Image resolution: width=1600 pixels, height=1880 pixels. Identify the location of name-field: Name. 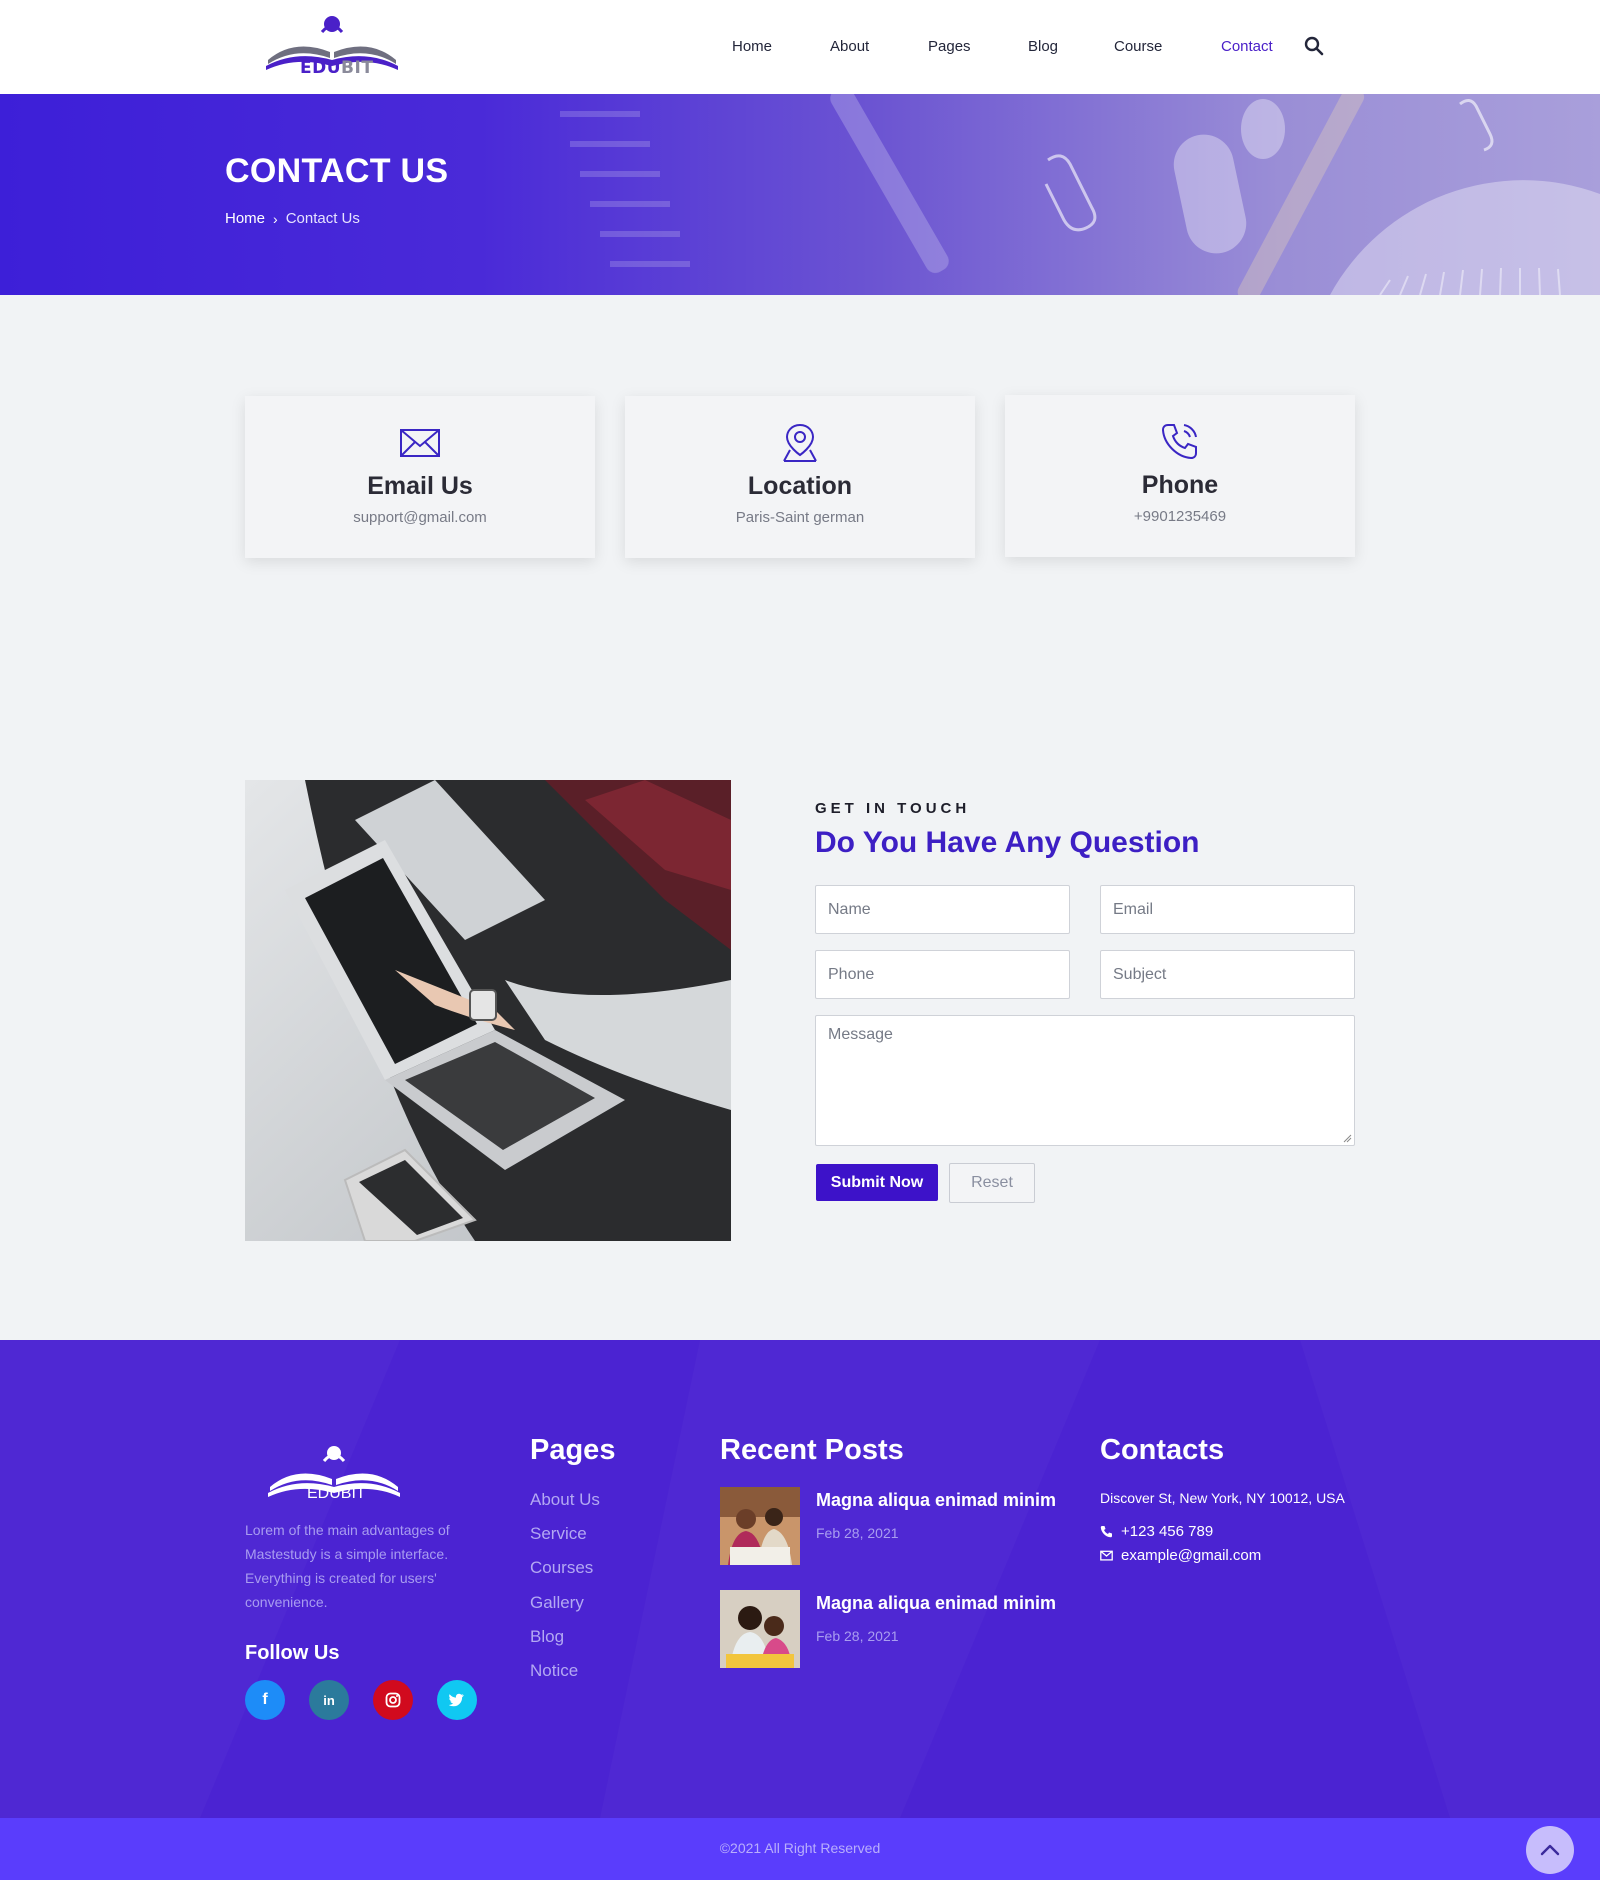
(942, 909).